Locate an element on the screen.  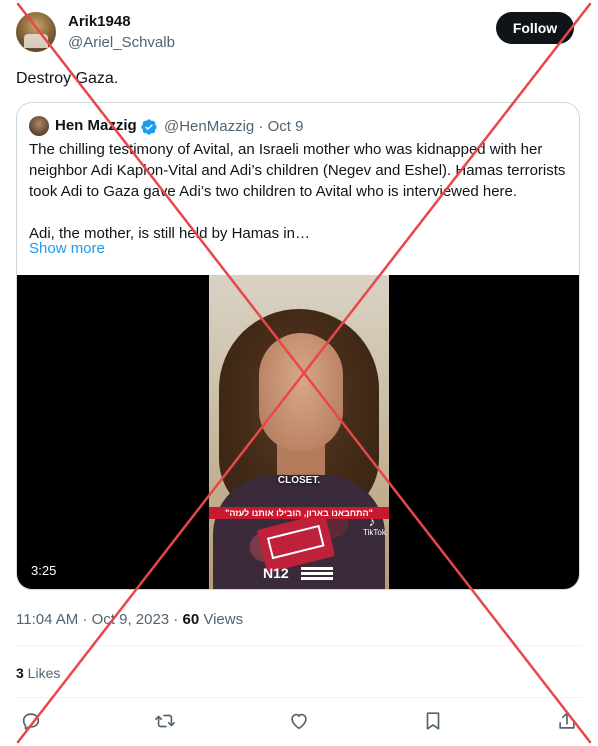
quoted-avatar is located at coordinates (39, 126).